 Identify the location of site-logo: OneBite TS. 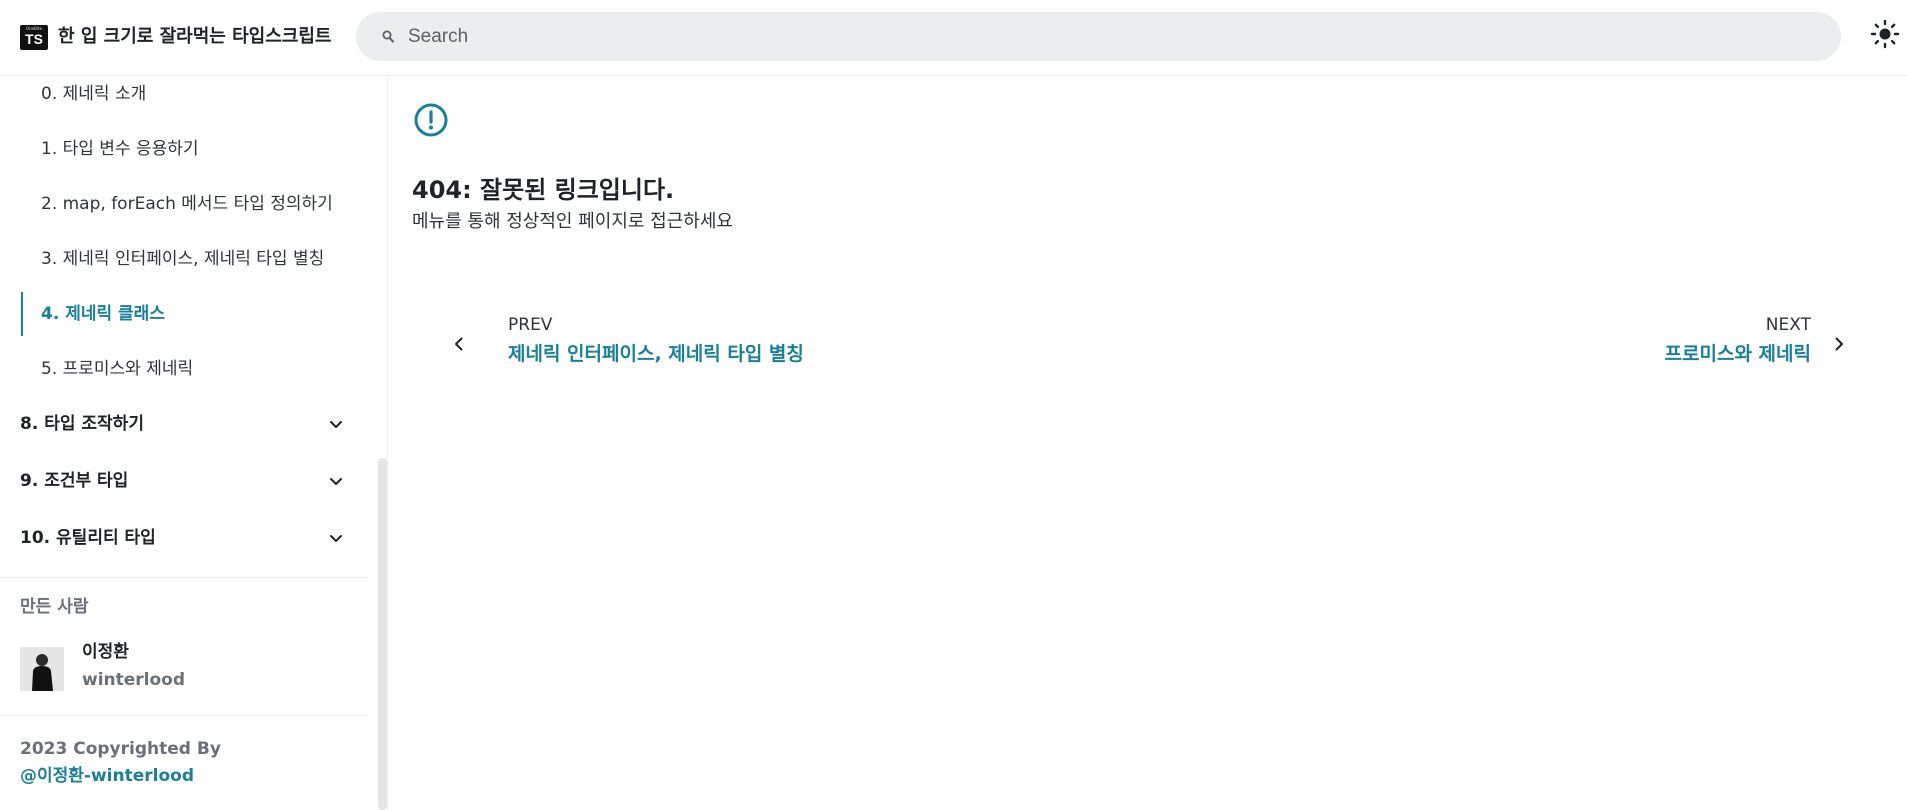
(34, 37).